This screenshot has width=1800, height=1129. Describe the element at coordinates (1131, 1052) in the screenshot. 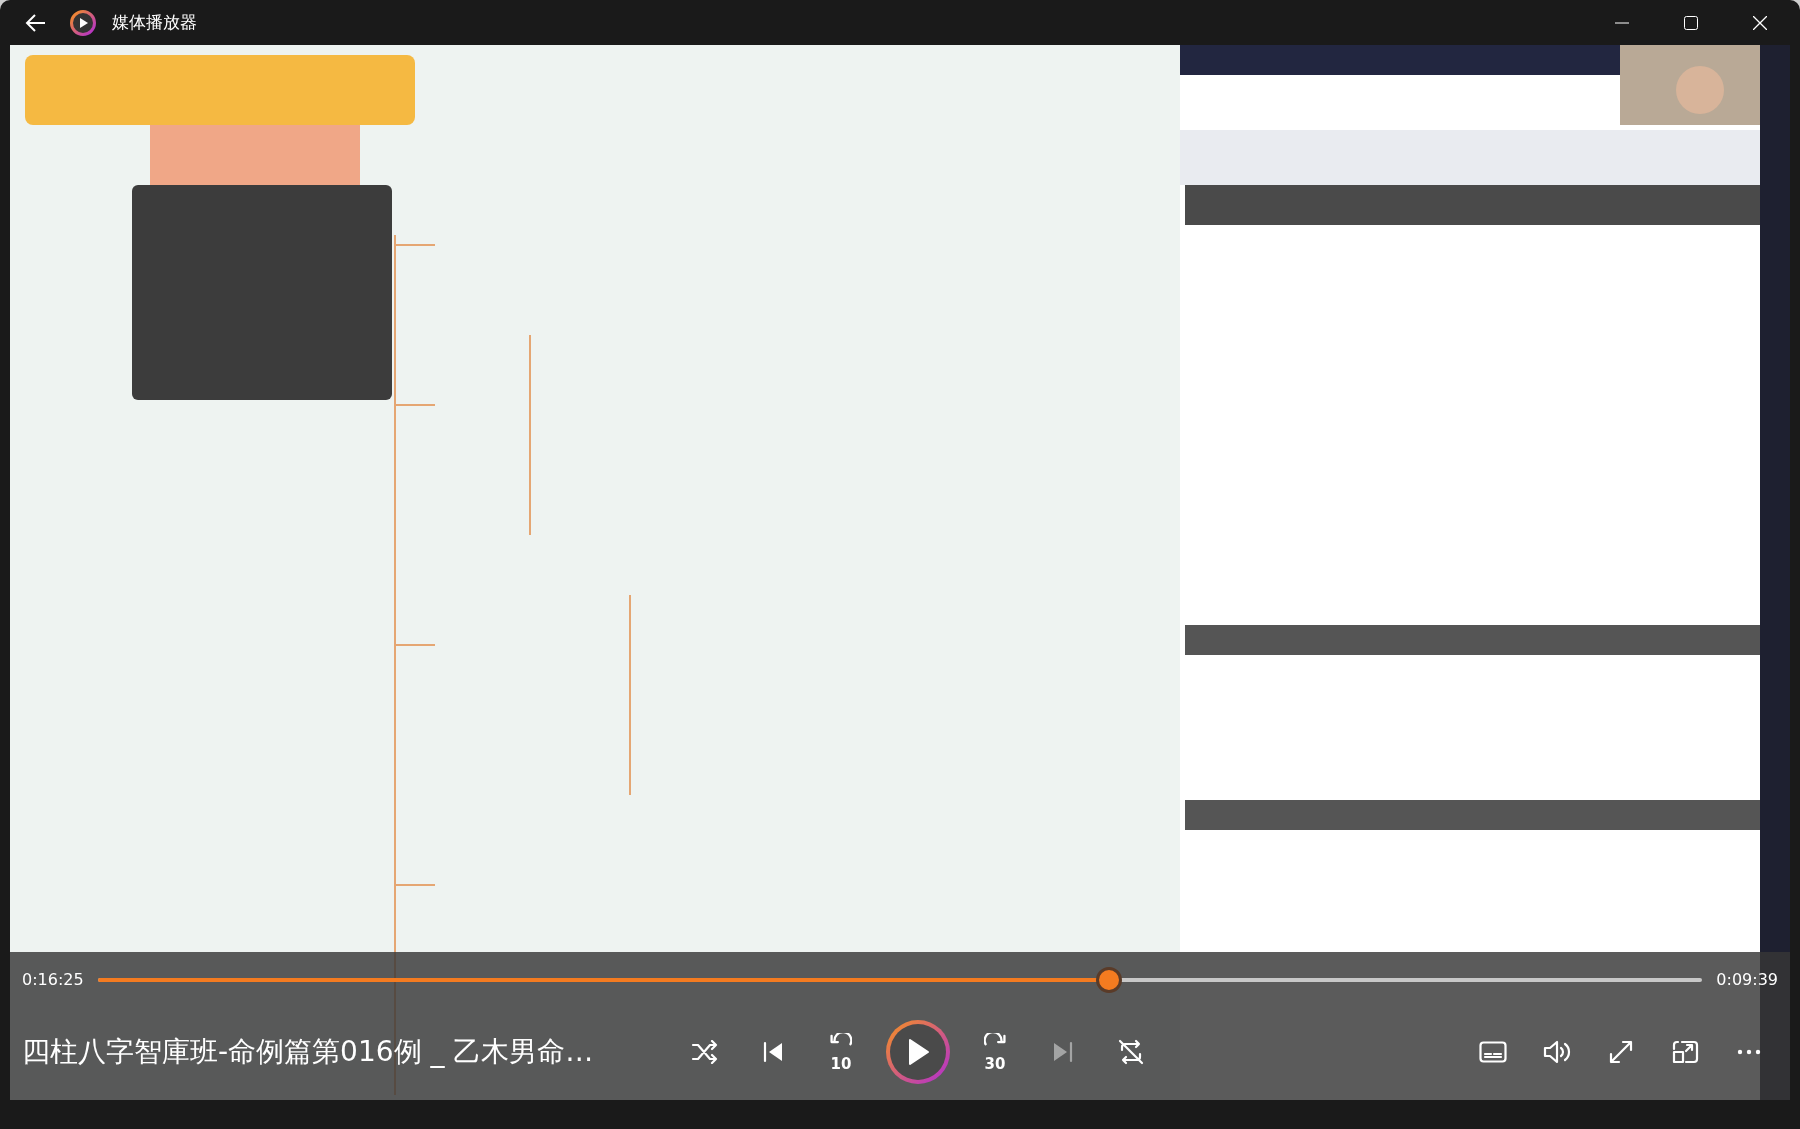

I see `repeat-off-icon` at that location.